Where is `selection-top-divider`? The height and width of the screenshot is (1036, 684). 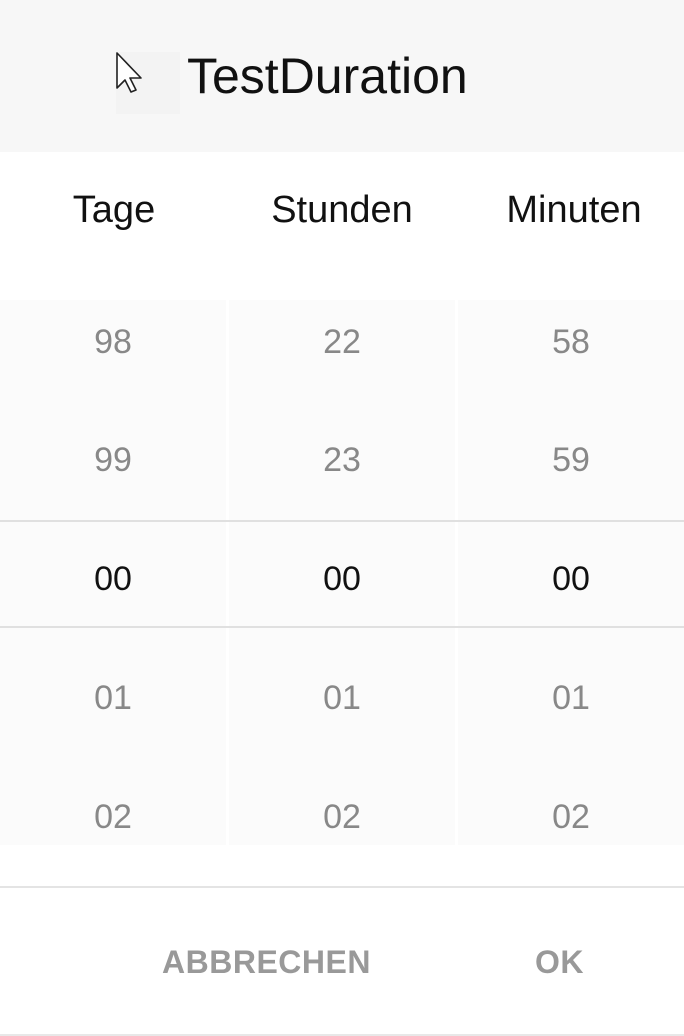
selection-top-divider is located at coordinates (342, 521).